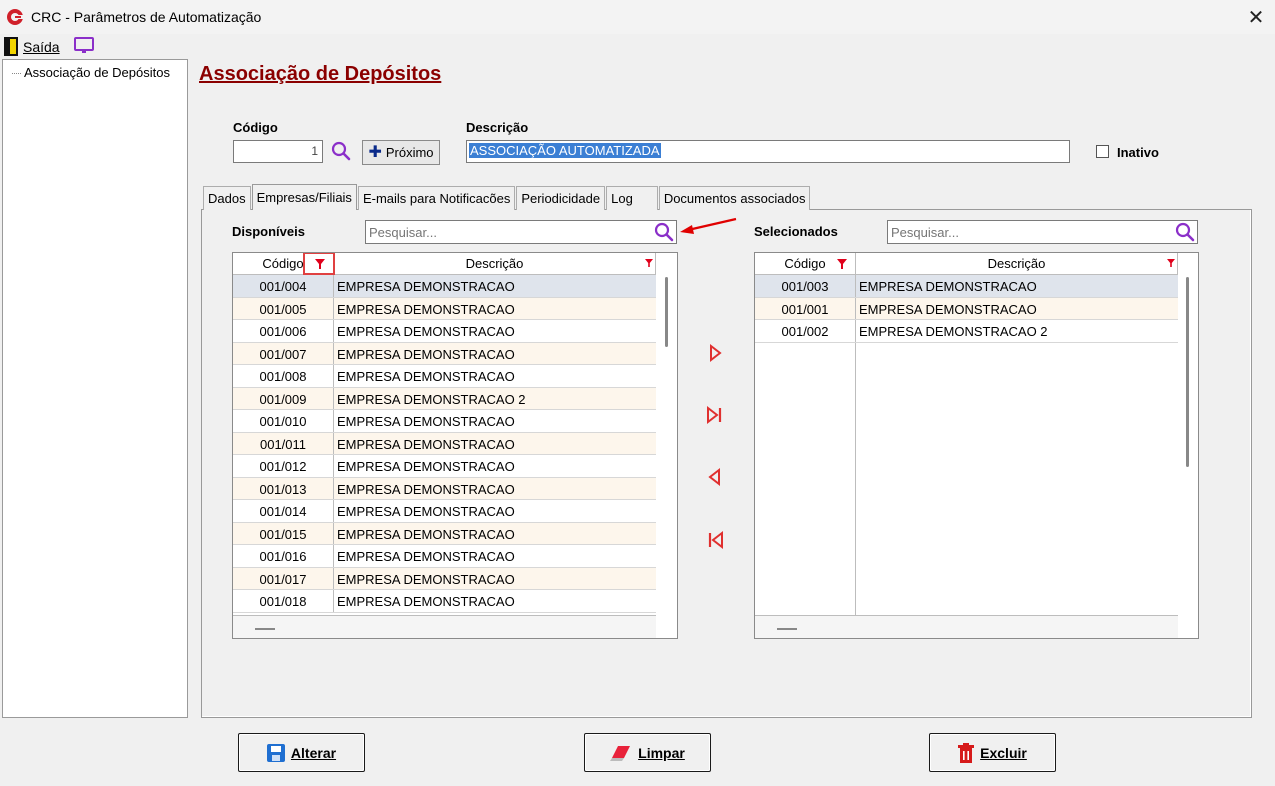  I want to click on disponiveis-search-input, so click(521, 232).